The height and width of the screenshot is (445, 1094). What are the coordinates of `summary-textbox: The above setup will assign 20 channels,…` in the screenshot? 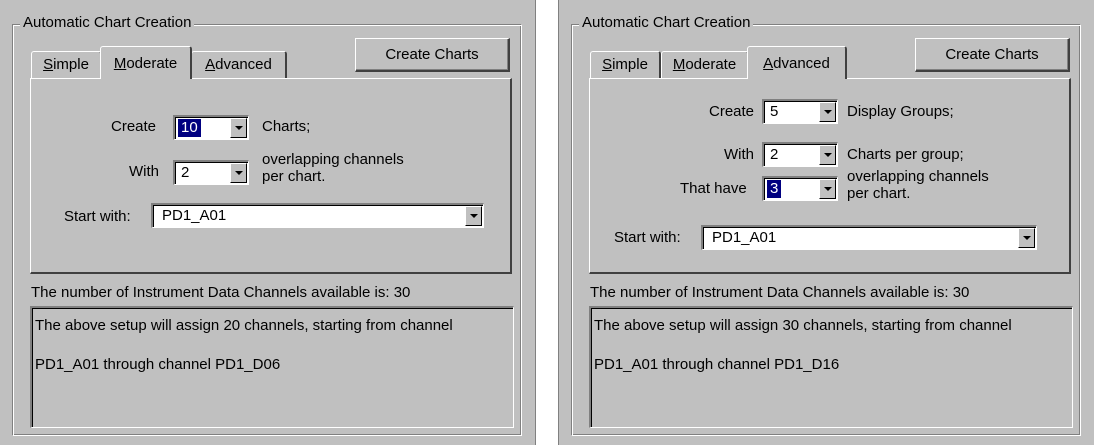 It's located at (272, 367).